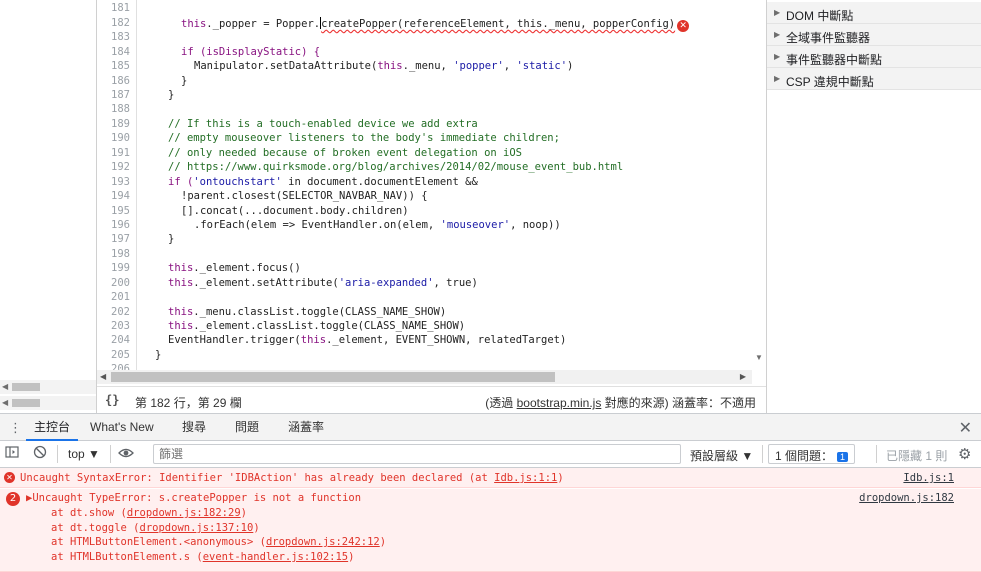 The image size is (981, 572). What do you see at coordinates (113, 355) in the screenshot?
I see `line-number: 205` at bounding box center [113, 355].